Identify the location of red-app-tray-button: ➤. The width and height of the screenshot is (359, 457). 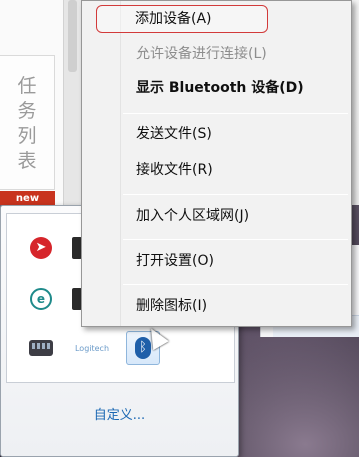
(41, 248).